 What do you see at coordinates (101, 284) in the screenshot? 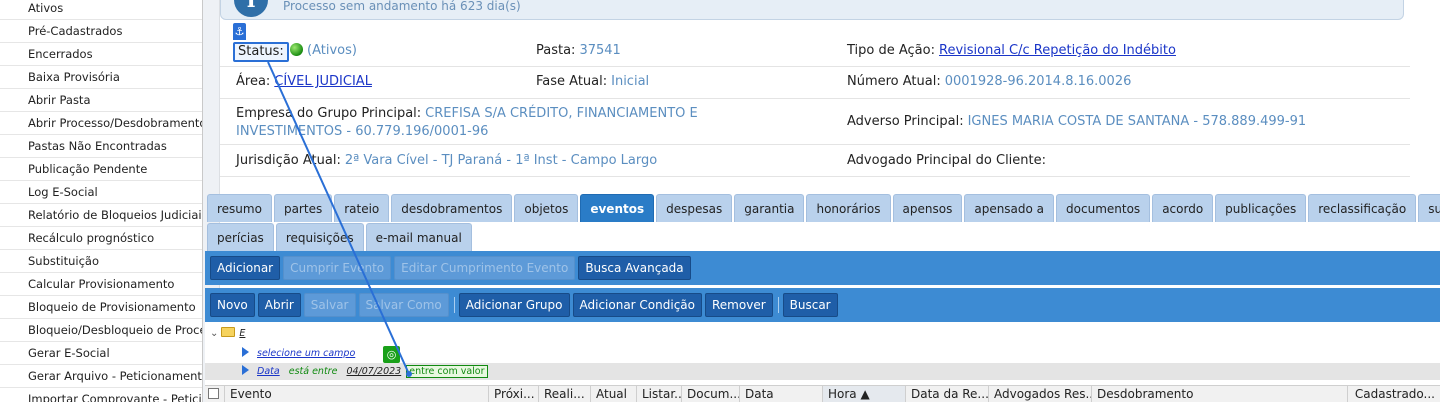
I see `sidebar-item-calcular-provisionamento: Calcular Provisionamento` at bounding box center [101, 284].